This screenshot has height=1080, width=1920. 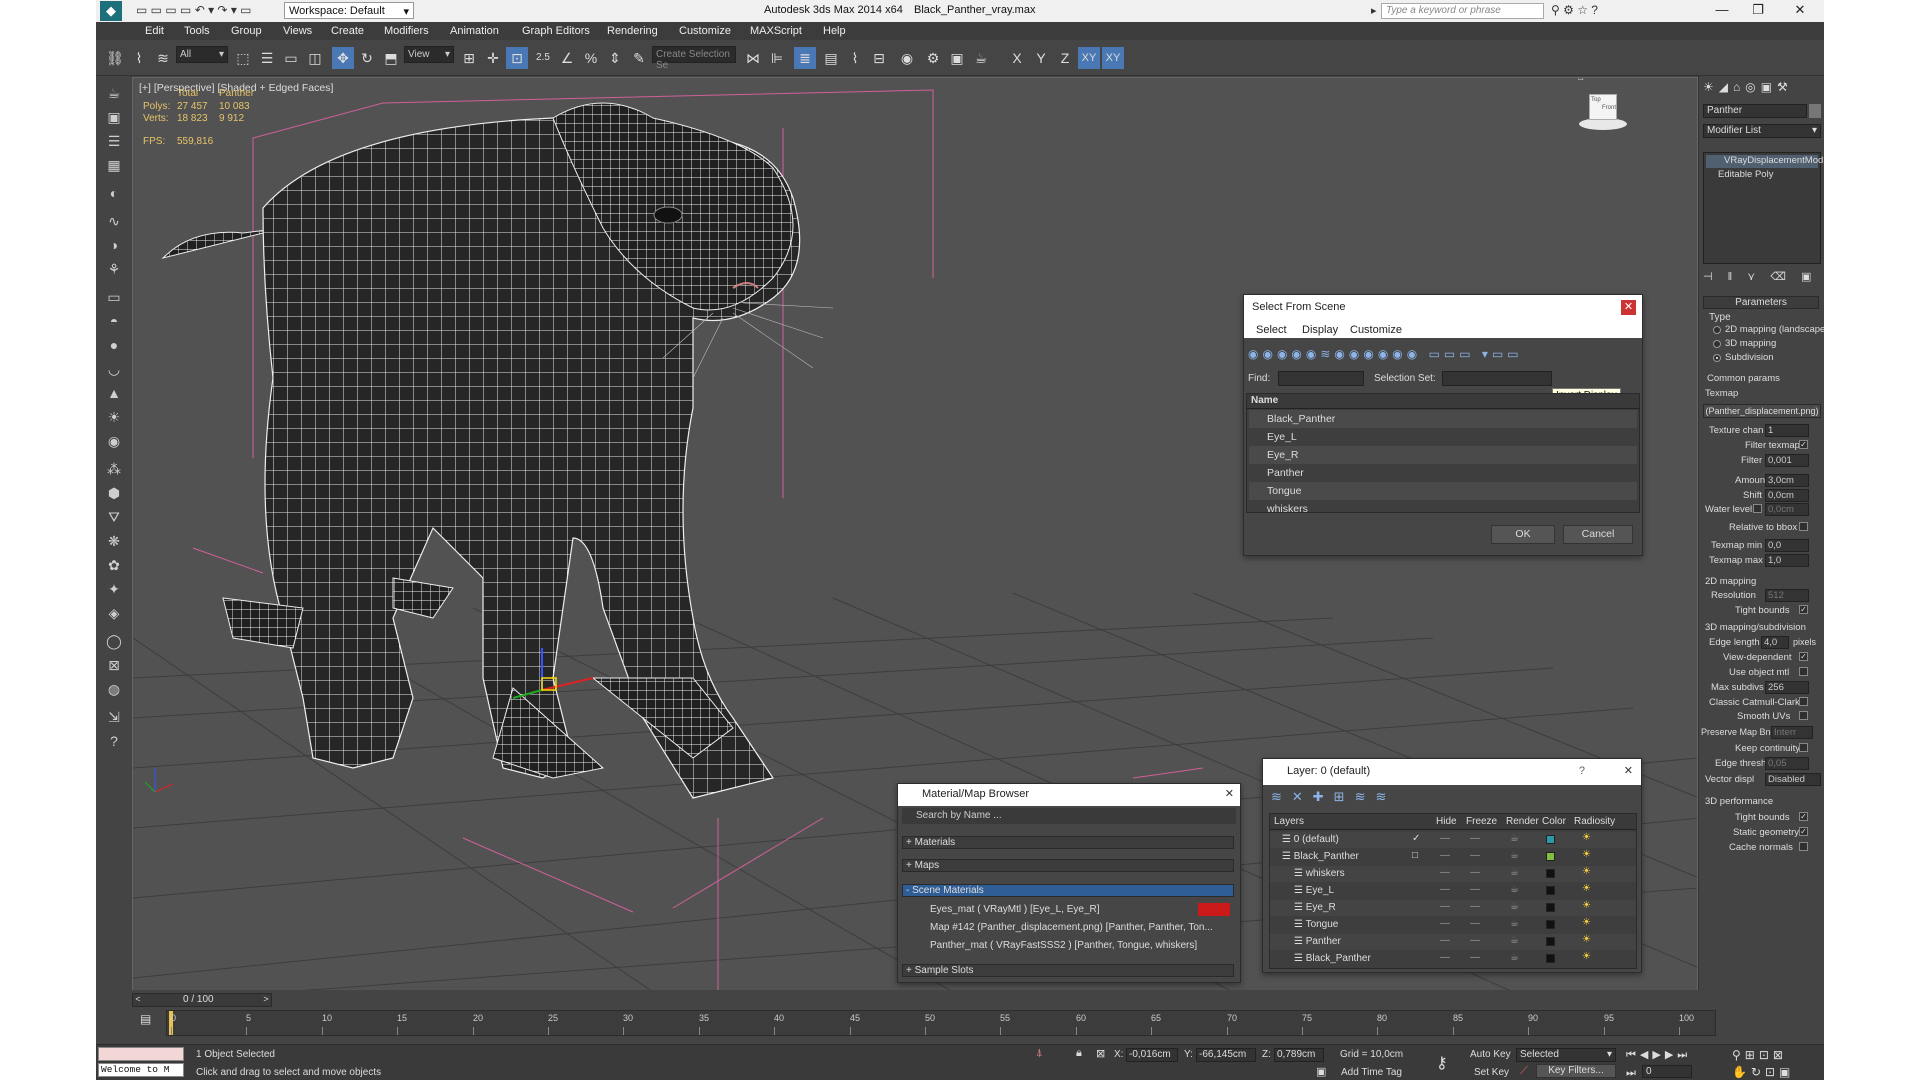 I want to click on edge-thresh-field: 0,05, so click(x=1787, y=763).